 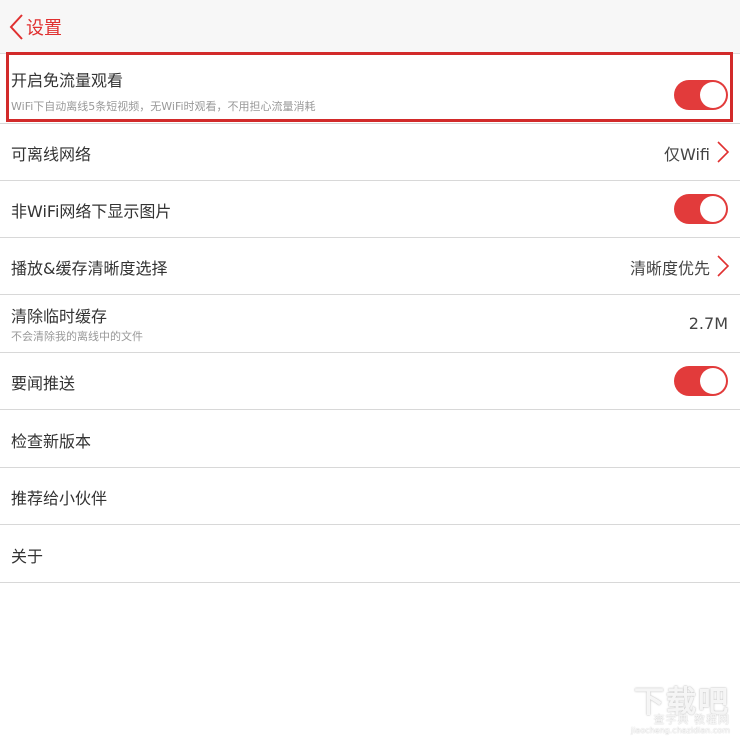 What do you see at coordinates (370, 152) in the screenshot?
I see `setting-row-offline-network: 可离线网络 仅Wifi` at bounding box center [370, 152].